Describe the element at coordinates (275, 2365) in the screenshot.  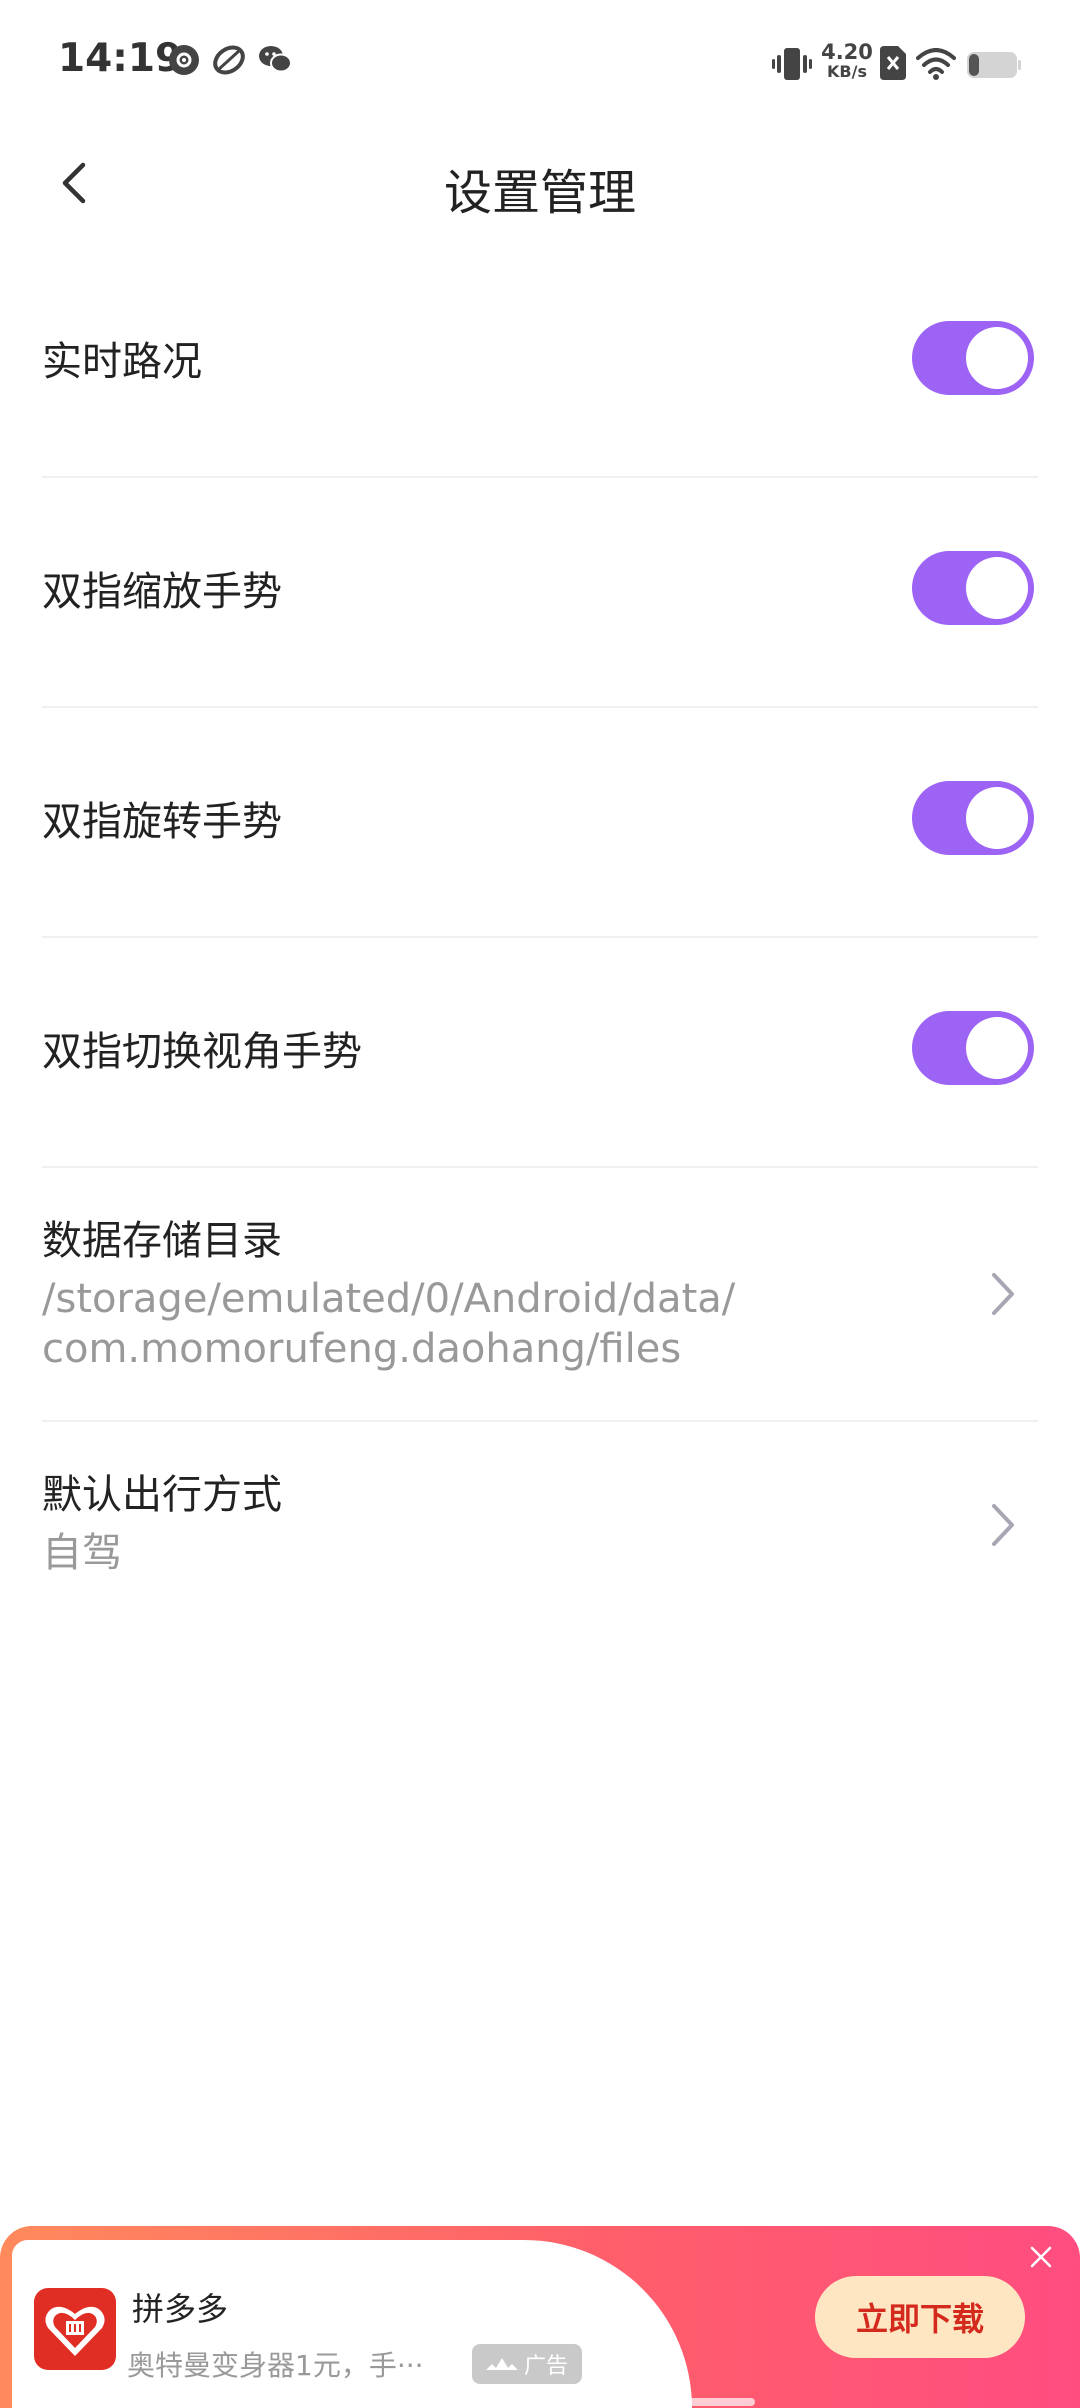
I see `ad-description: 奥特曼变身器1元，手···` at that location.